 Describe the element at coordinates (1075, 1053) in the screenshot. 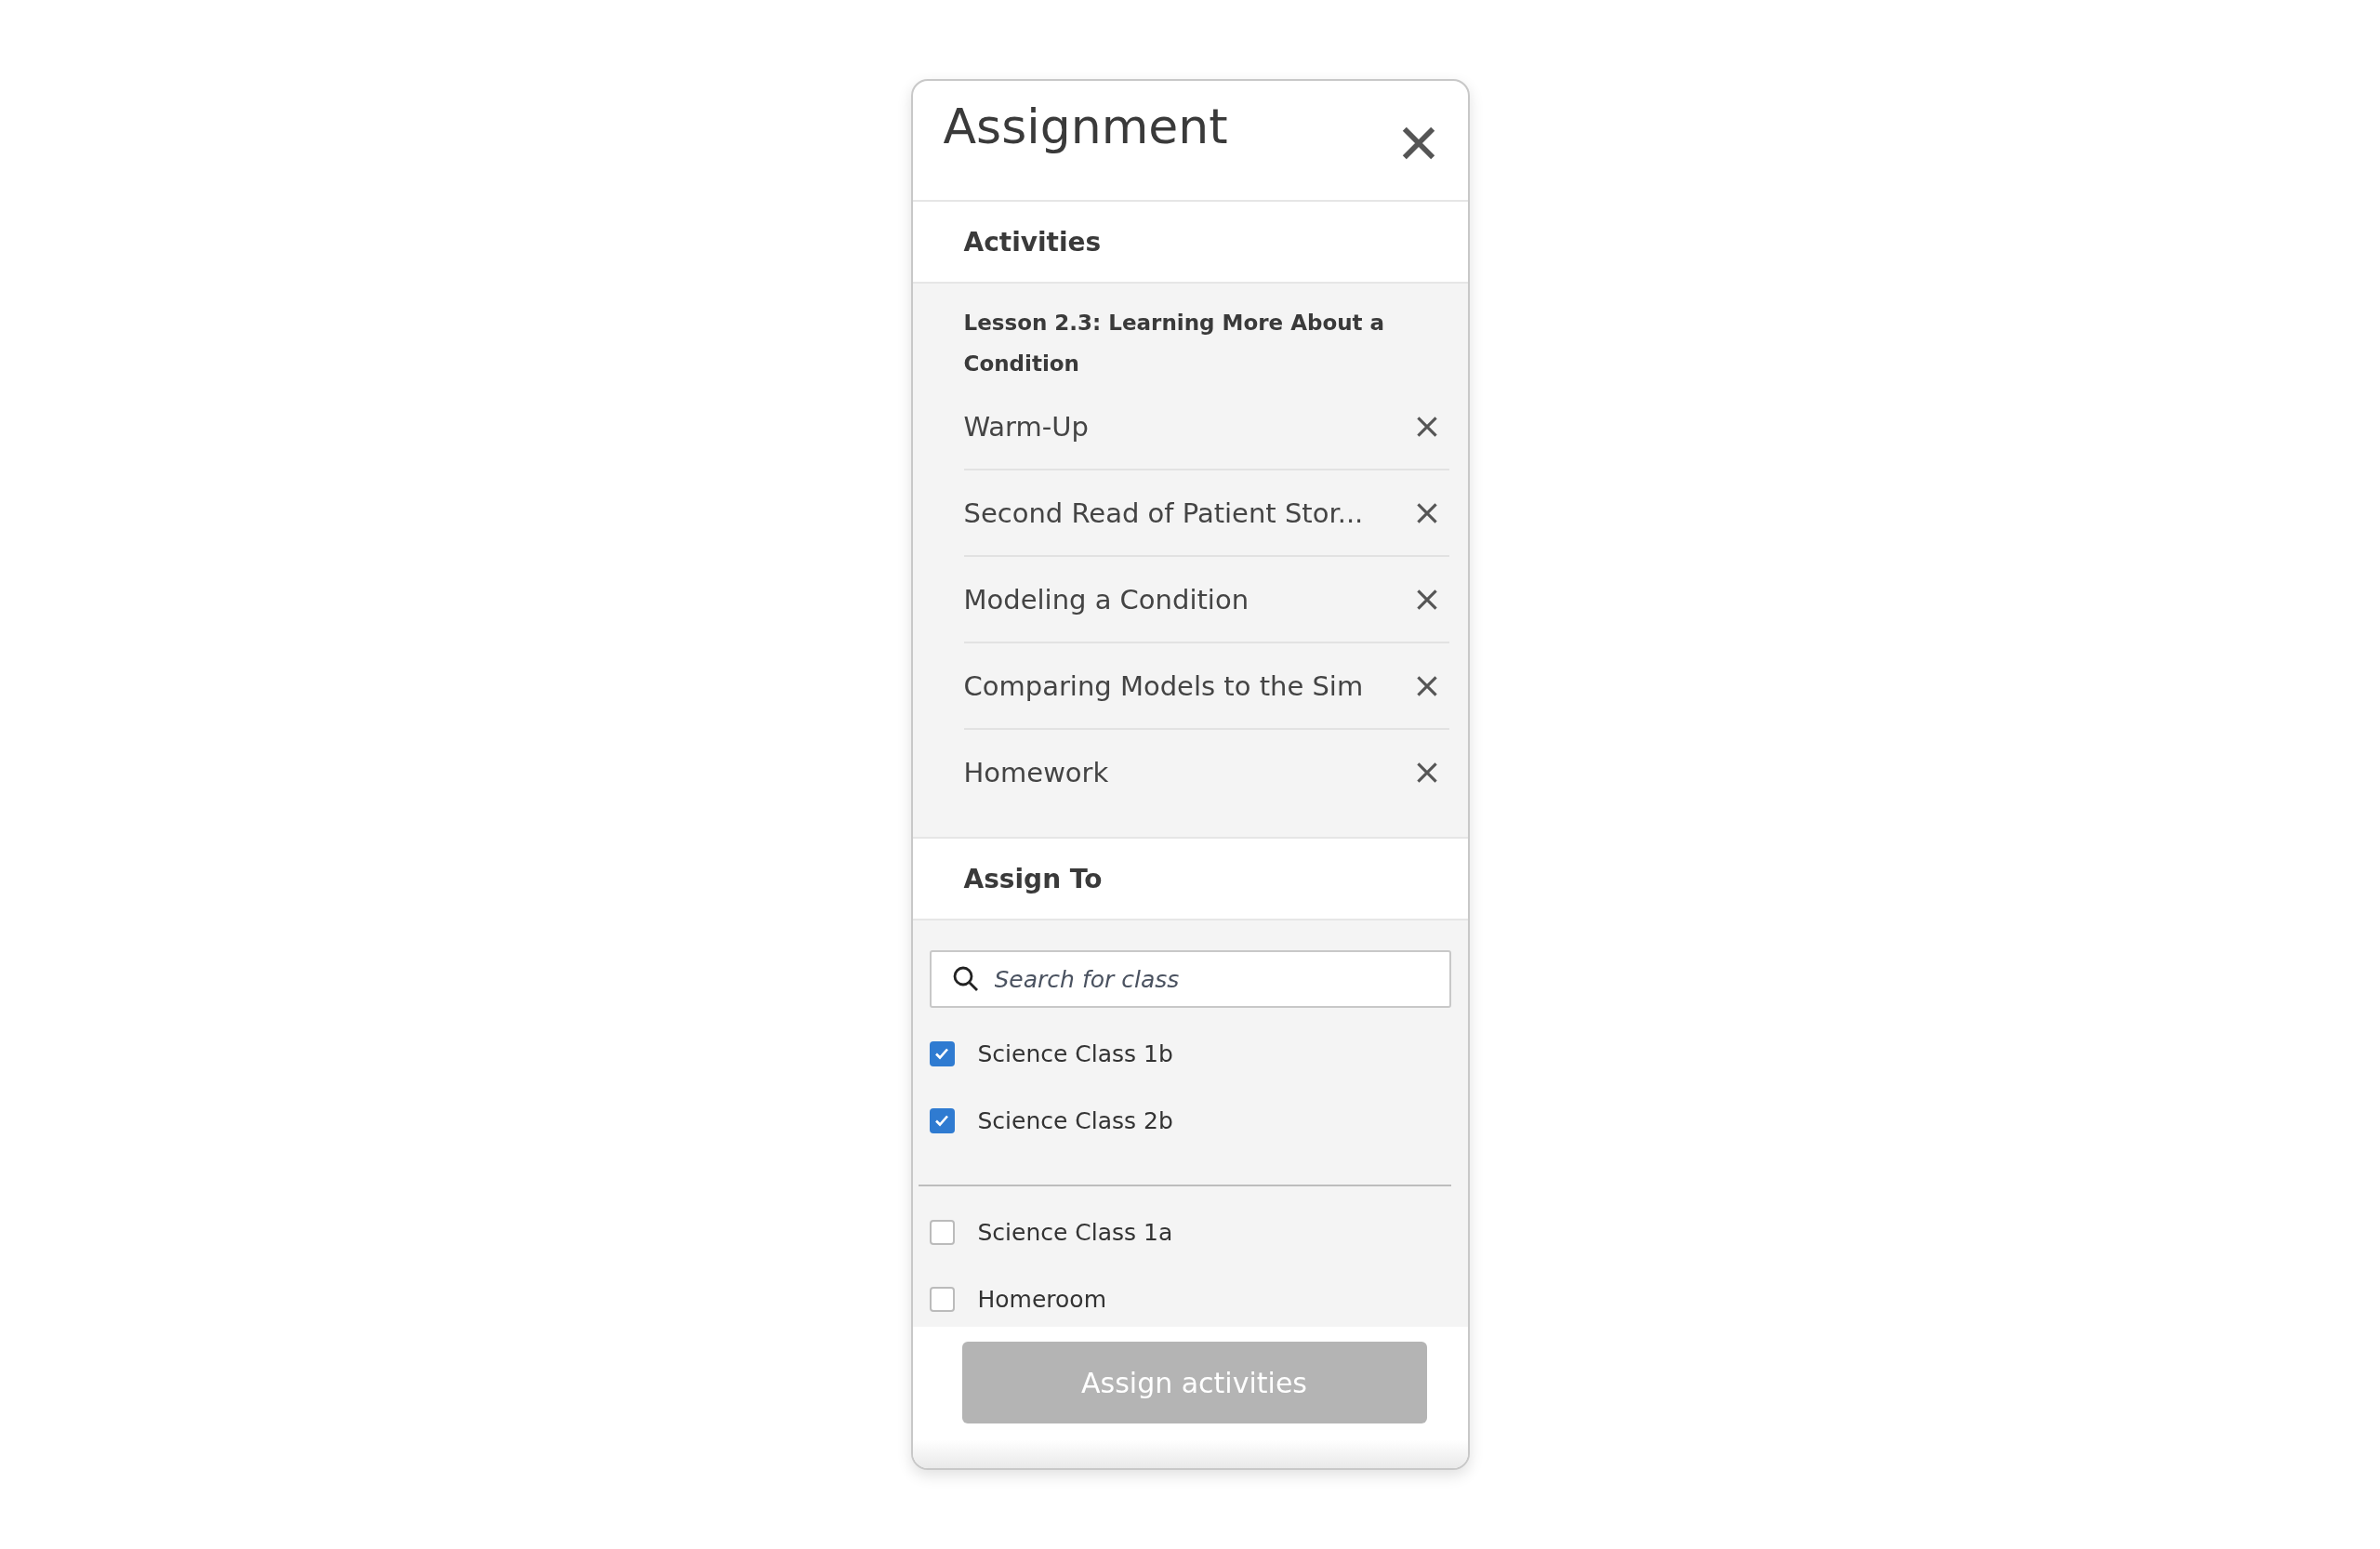

I see `class-name: Science Class 1b` at that location.